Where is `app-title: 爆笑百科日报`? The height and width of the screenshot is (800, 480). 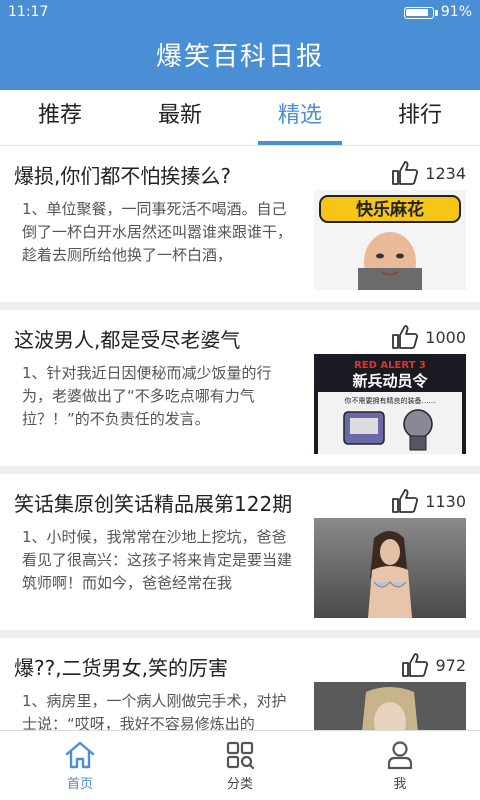 app-title: 爆笑百科日报 is located at coordinates (239, 57).